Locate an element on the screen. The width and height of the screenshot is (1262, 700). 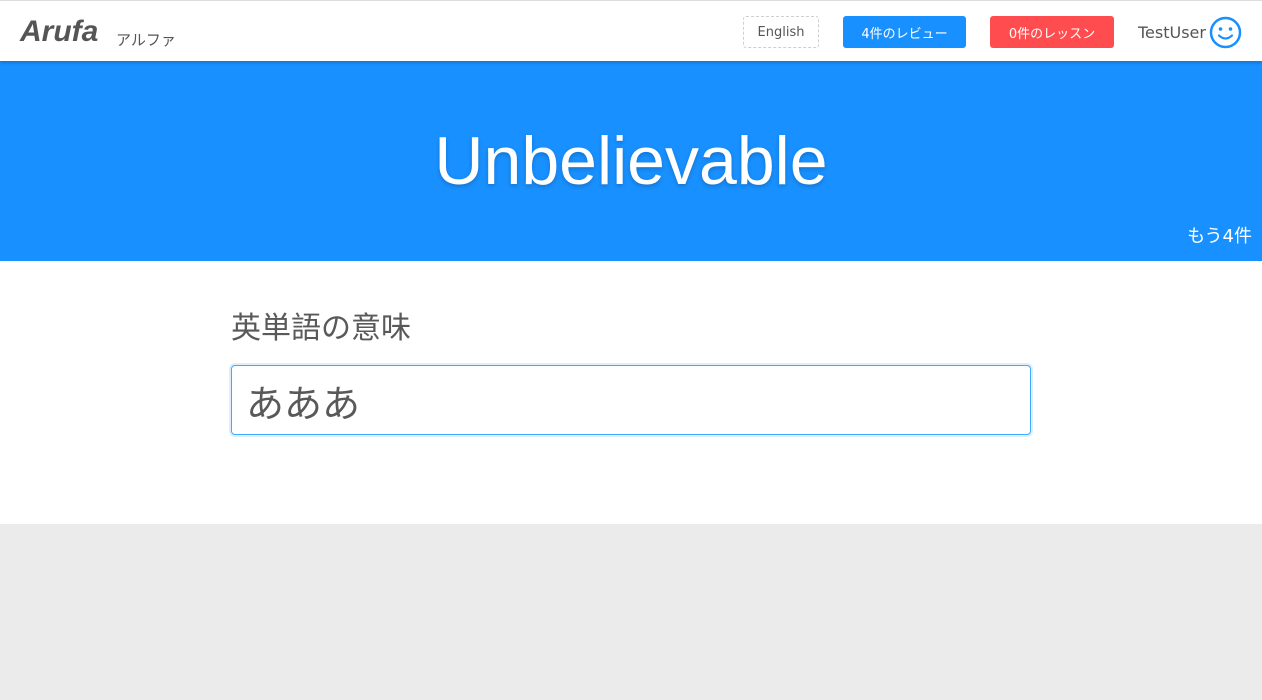
app-logo: Arufa is located at coordinates (59, 32).